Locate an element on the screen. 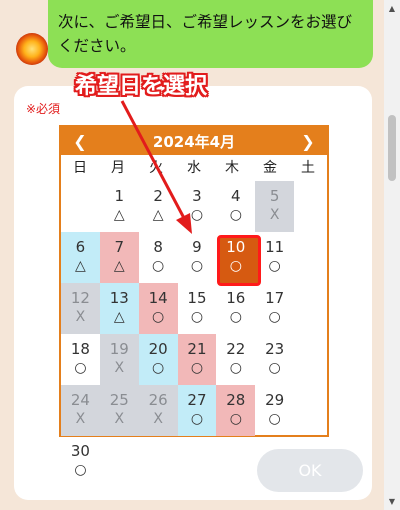 The width and height of the screenshot is (400, 510). empty-day-cell is located at coordinates (80, 206).